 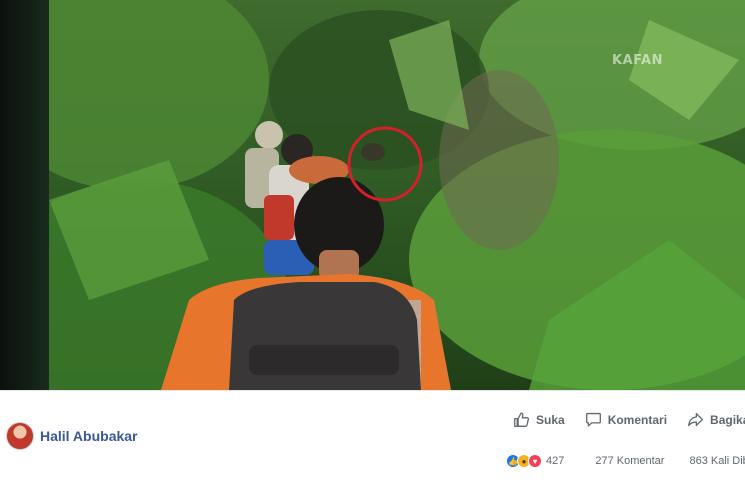 What do you see at coordinates (555, 461) in the screenshot?
I see `reactions-count: 427` at bounding box center [555, 461].